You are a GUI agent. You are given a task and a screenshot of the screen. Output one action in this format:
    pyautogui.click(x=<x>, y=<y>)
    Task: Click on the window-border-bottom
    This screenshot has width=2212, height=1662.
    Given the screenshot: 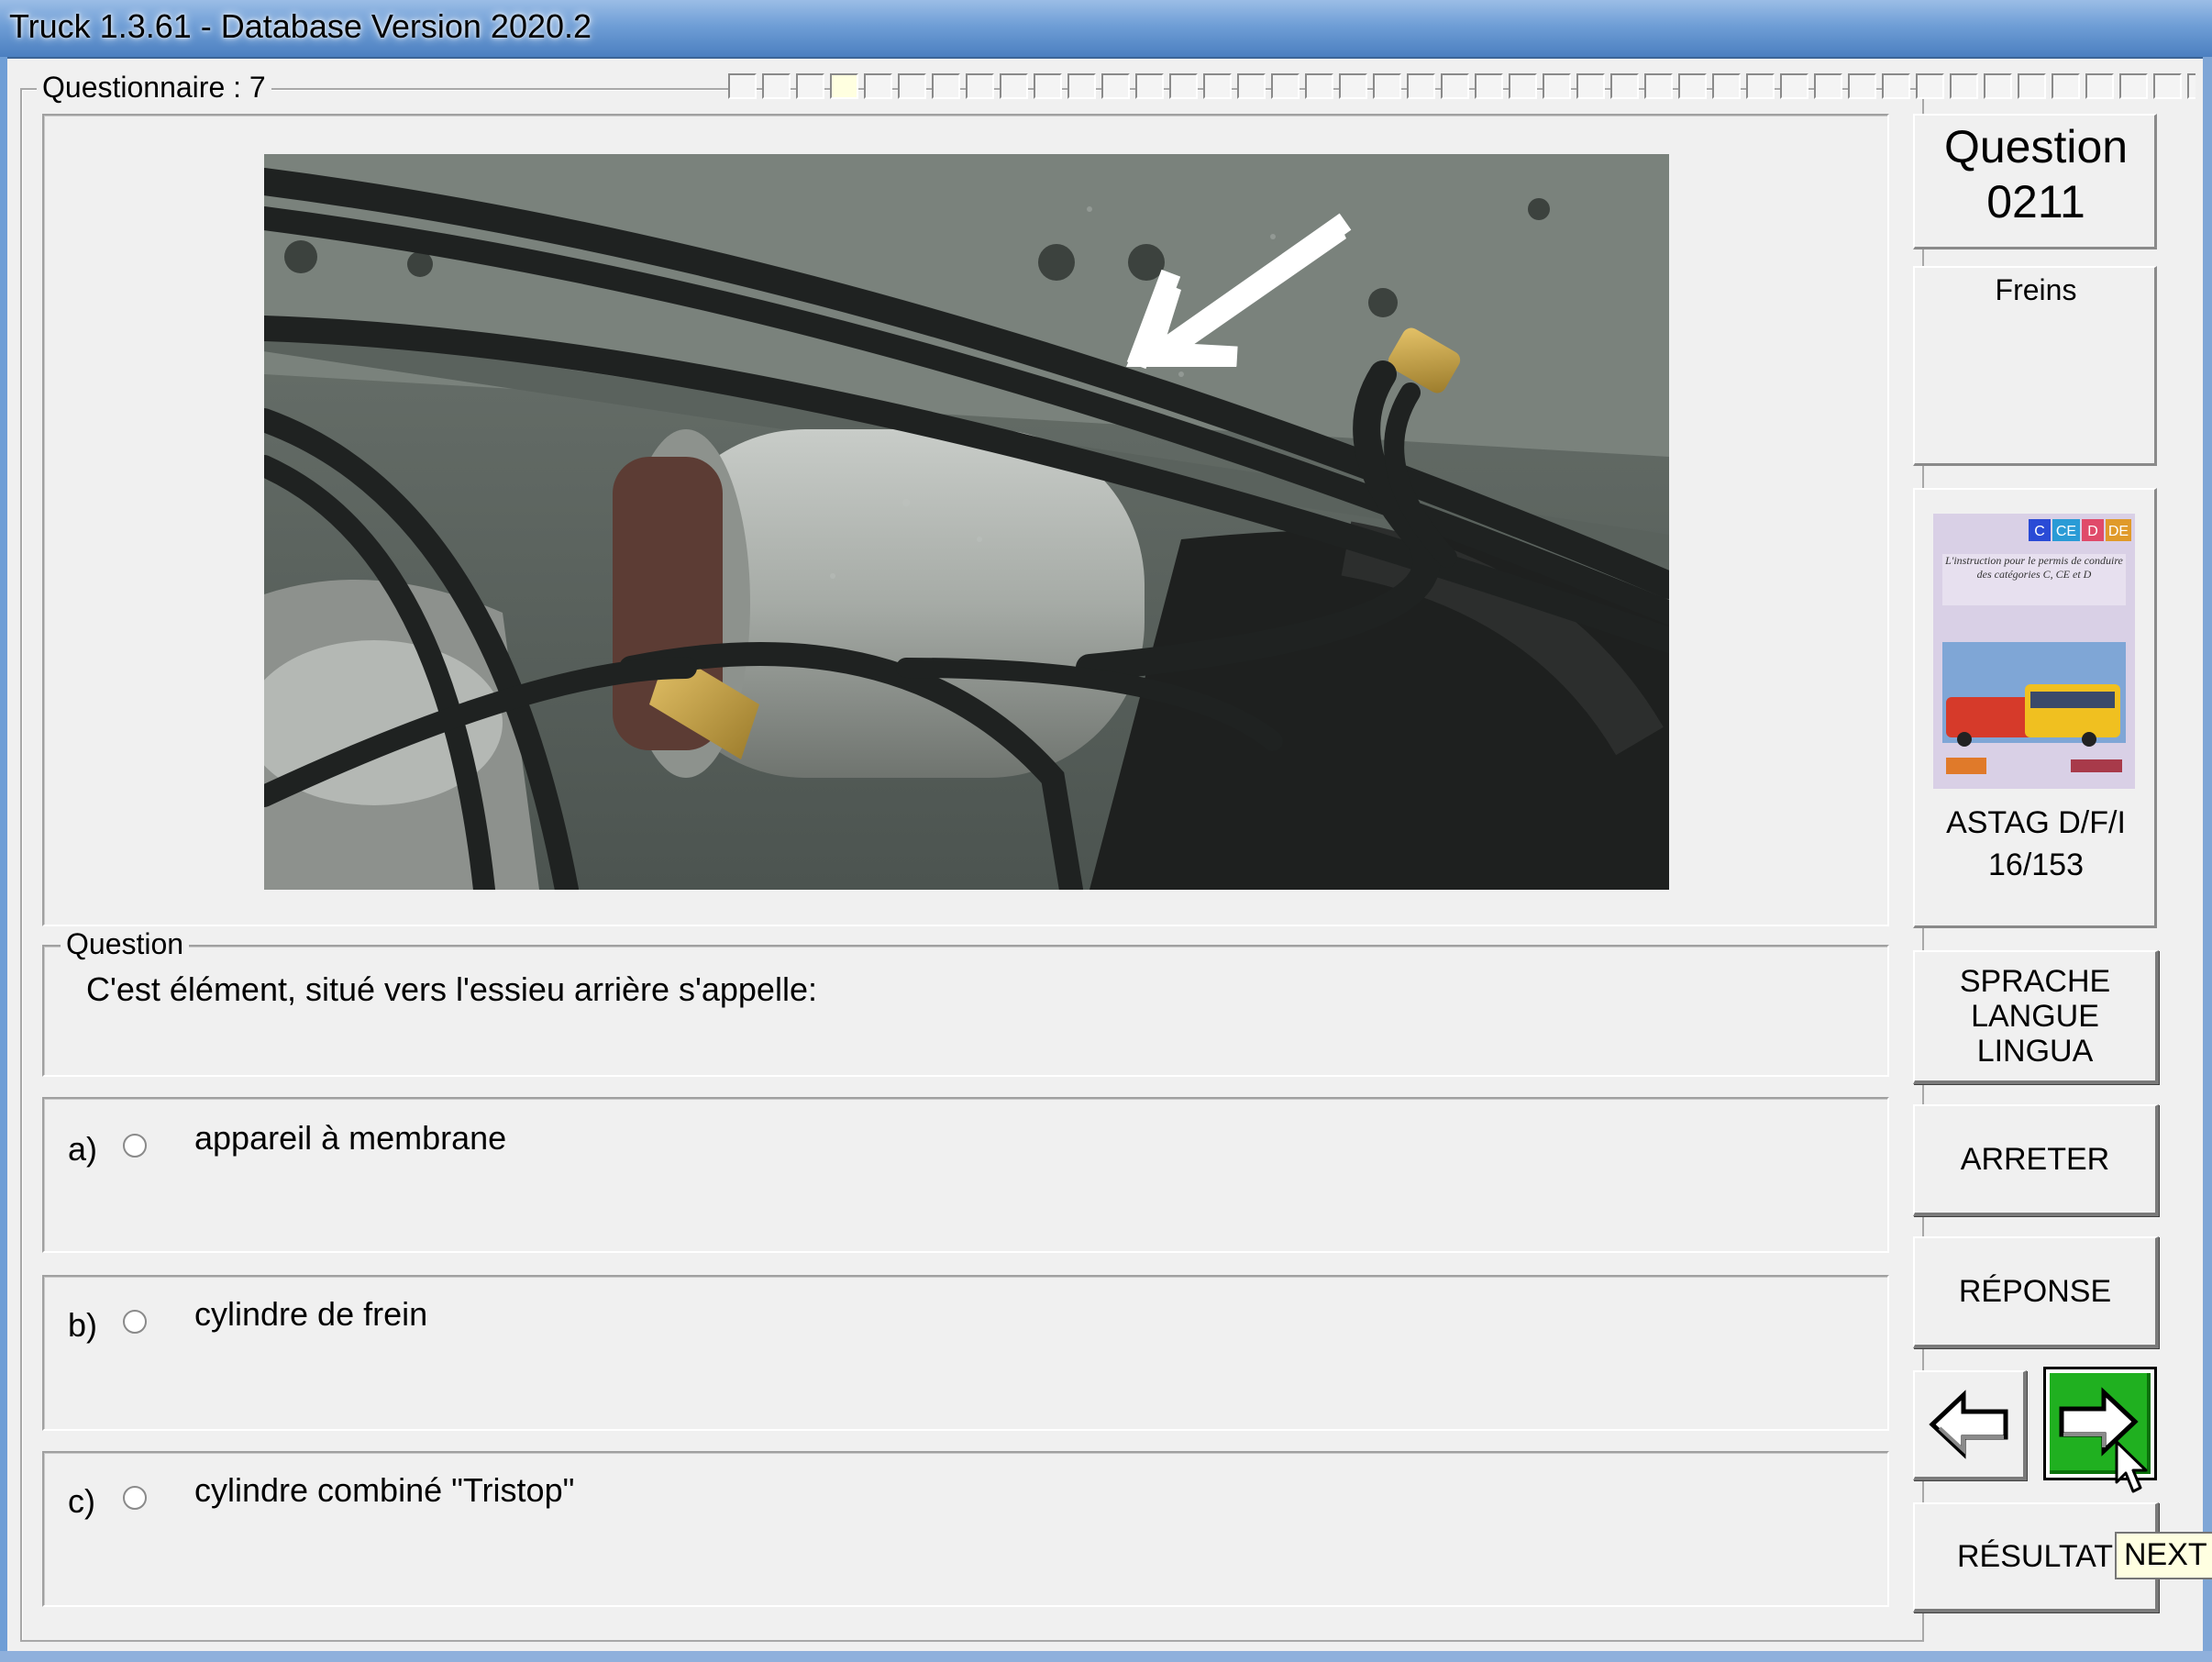 What is the action you would take?
    pyautogui.click(x=1106, y=1656)
    